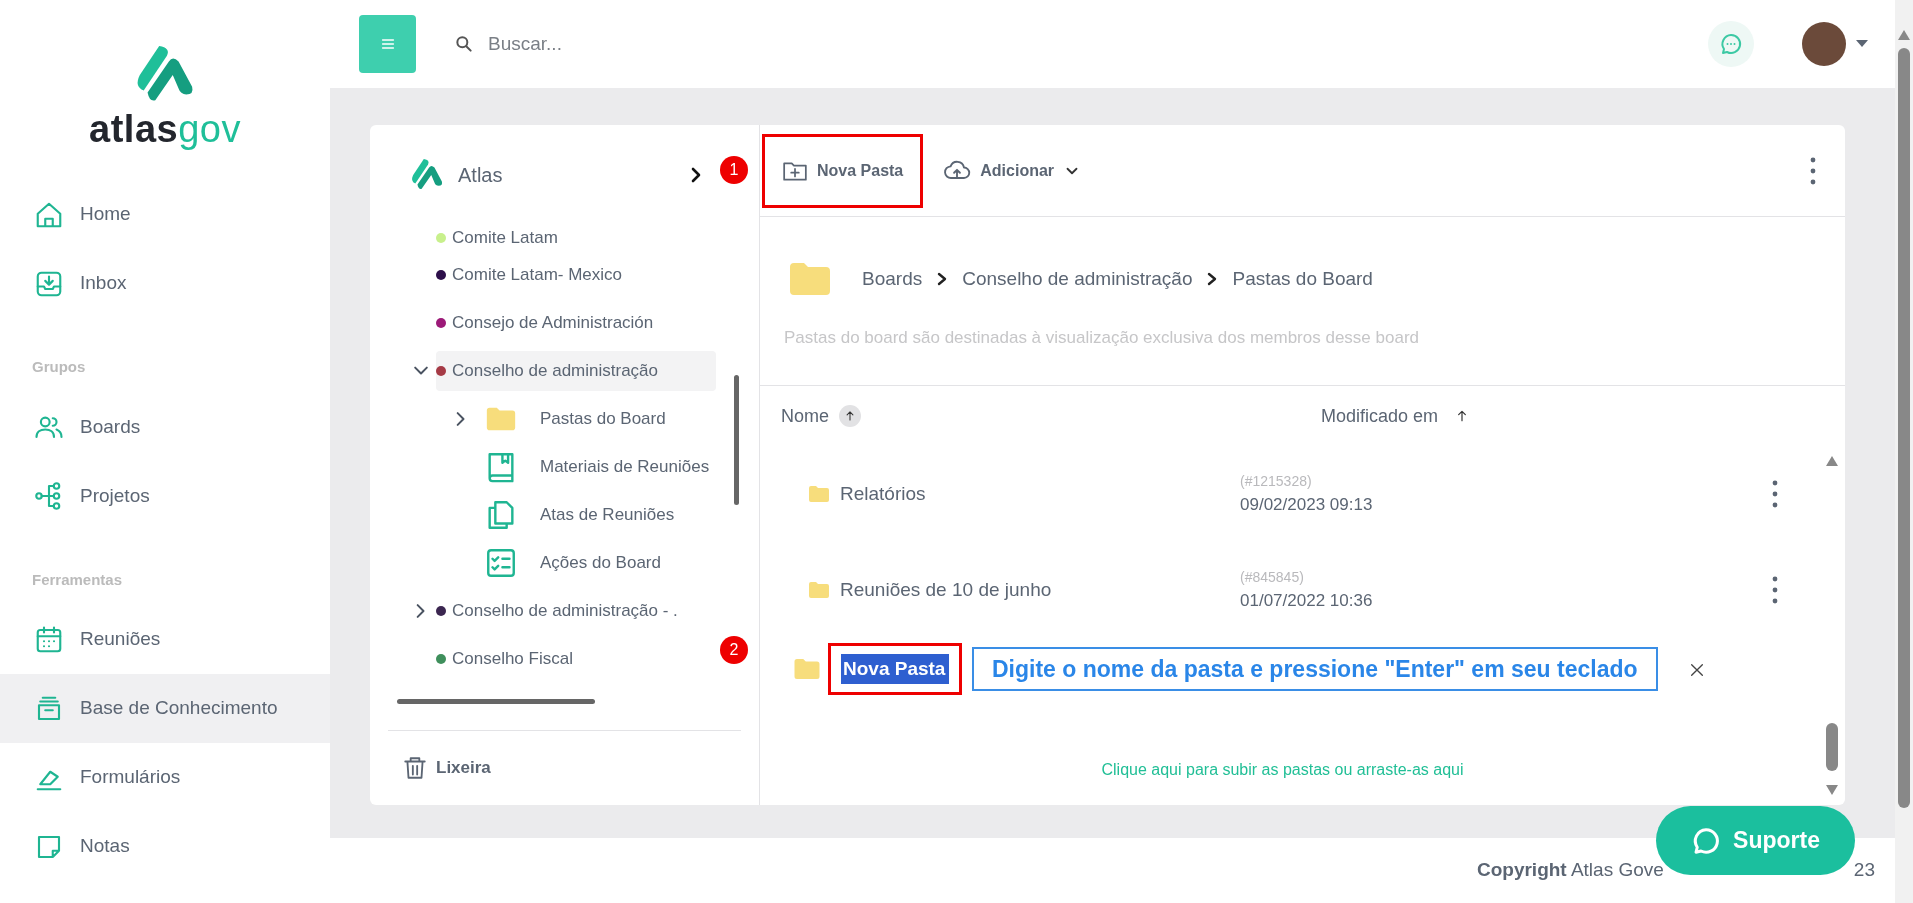 Image resolution: width=1913 pixels, height=903 pixels. What do you see at coordinates (576, 275) in the screenshot?
I see `tree-item: Comite Latam- Mexico` at bounding box center [576, 275].